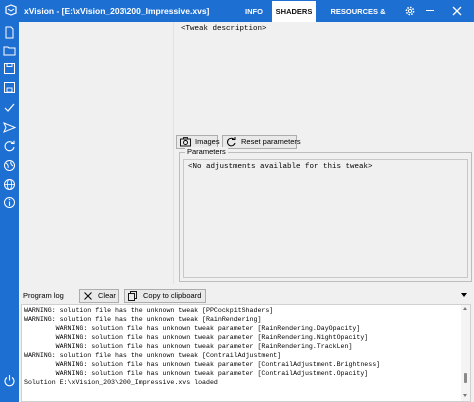  I want to click on info-icon, so click(9, 202).